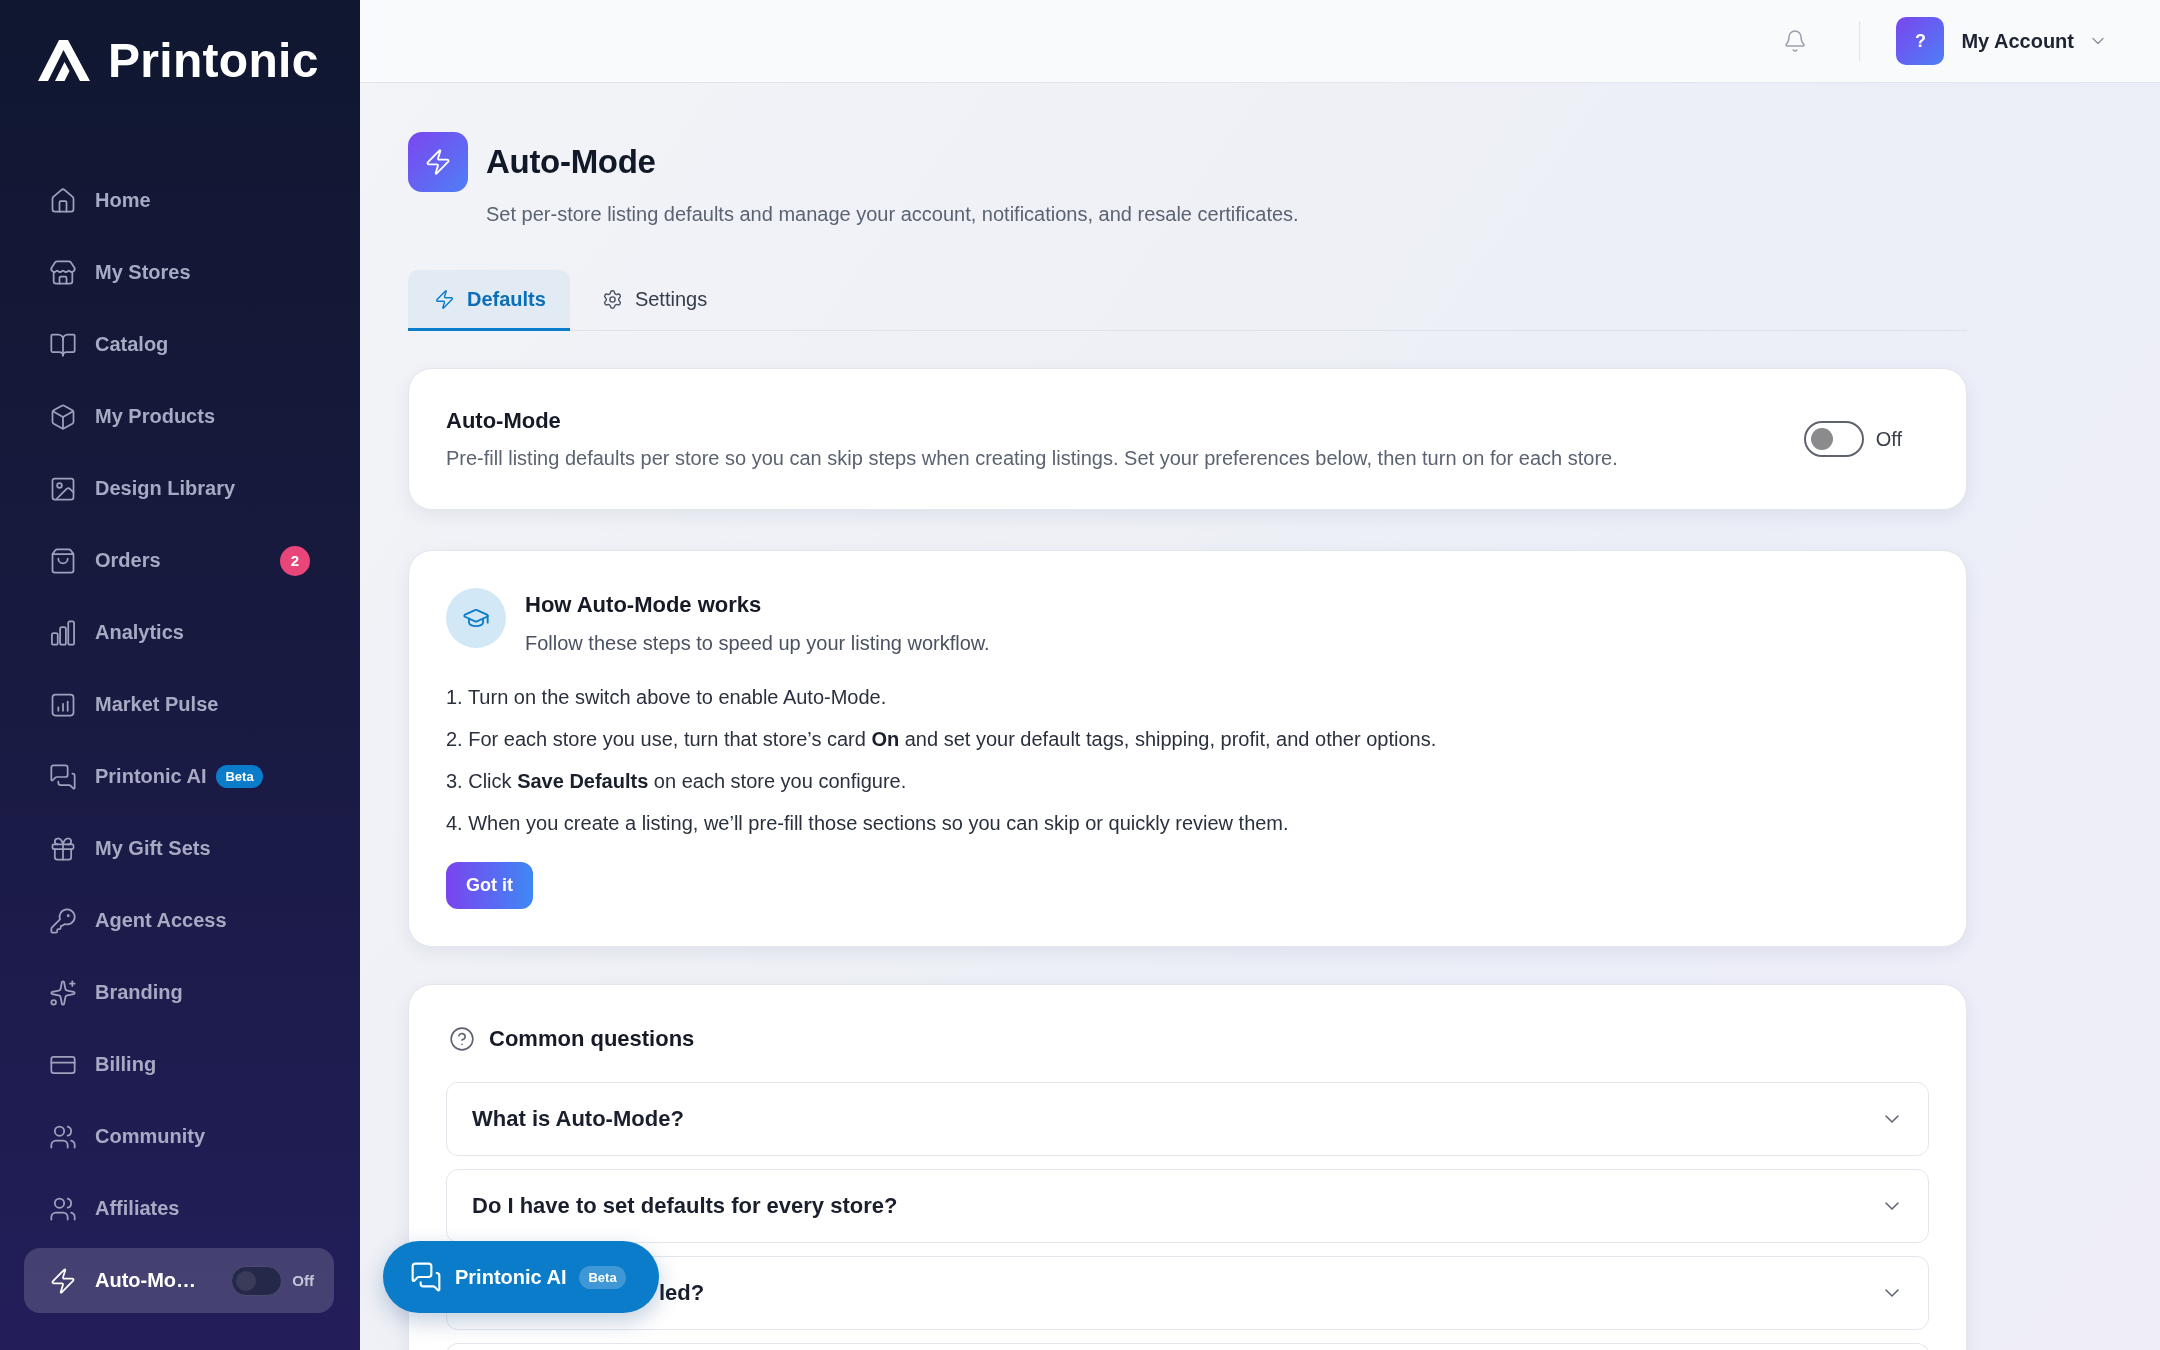 This screenshot has width=2160, height=1350. Describe the element at coordinates (489, 300) in the screenshot. I see `tab: Defaults` at that location.